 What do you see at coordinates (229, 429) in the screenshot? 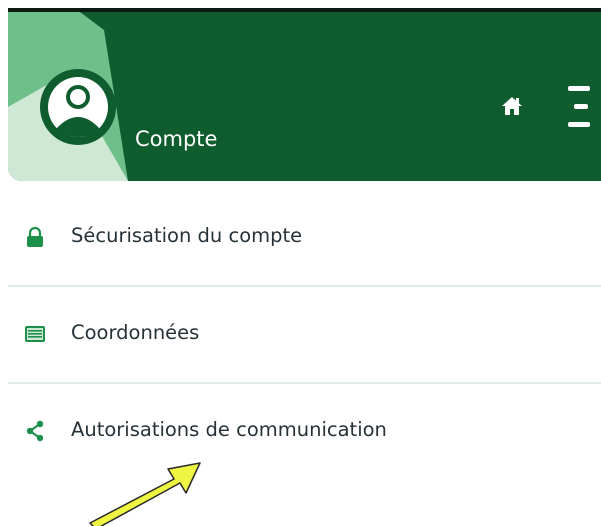
I see `menu-item-label: Autorisations de communication` at bounding box center [229, 429].